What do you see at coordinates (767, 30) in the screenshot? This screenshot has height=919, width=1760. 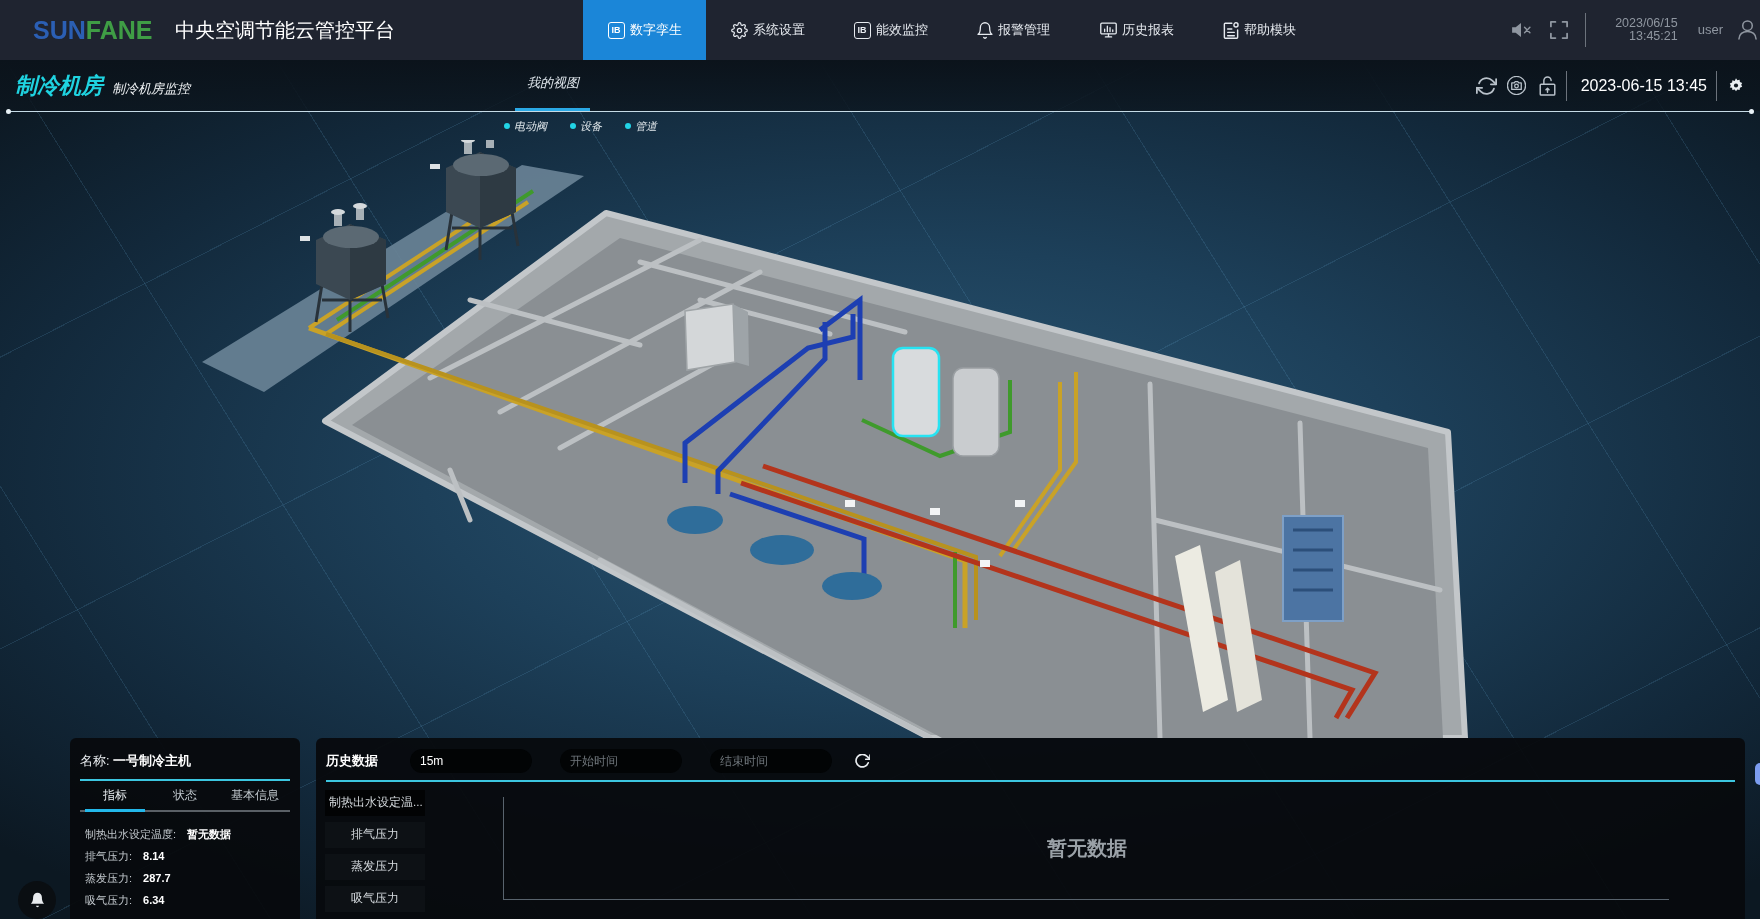 I see `nav-tab: 系统设置` at bounding box center [767, 30].